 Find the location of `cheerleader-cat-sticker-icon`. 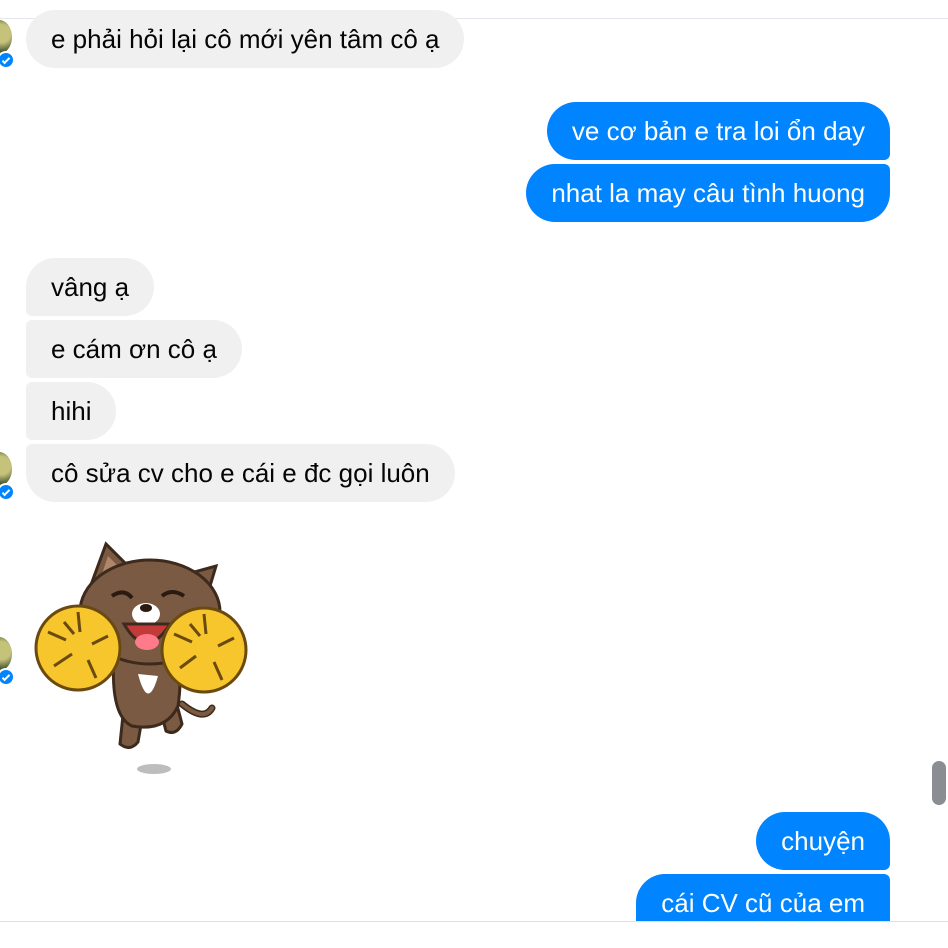

cheerleader-cat-sticker-icon is located at coordinates (144, 658).